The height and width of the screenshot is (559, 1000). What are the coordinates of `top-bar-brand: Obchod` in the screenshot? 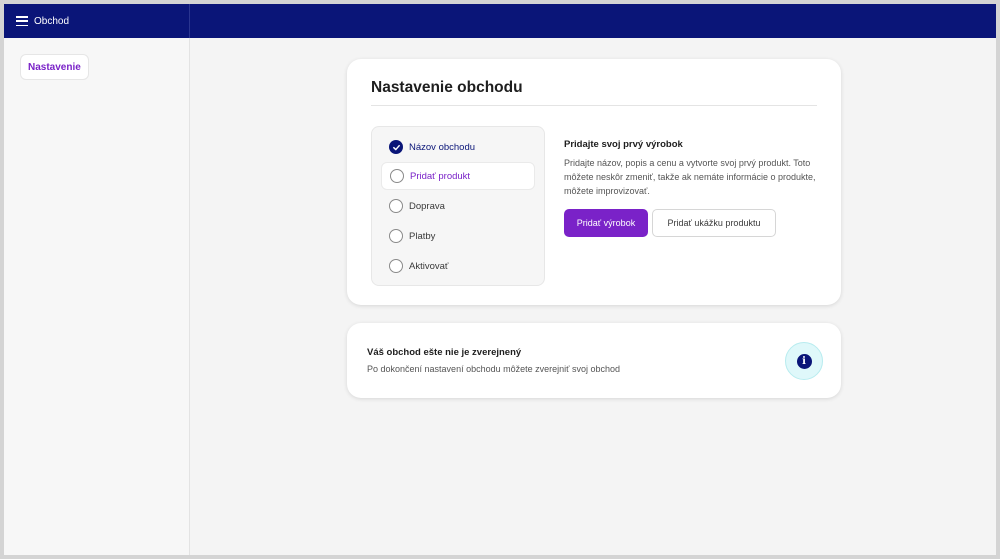 It's located at (97, 21).